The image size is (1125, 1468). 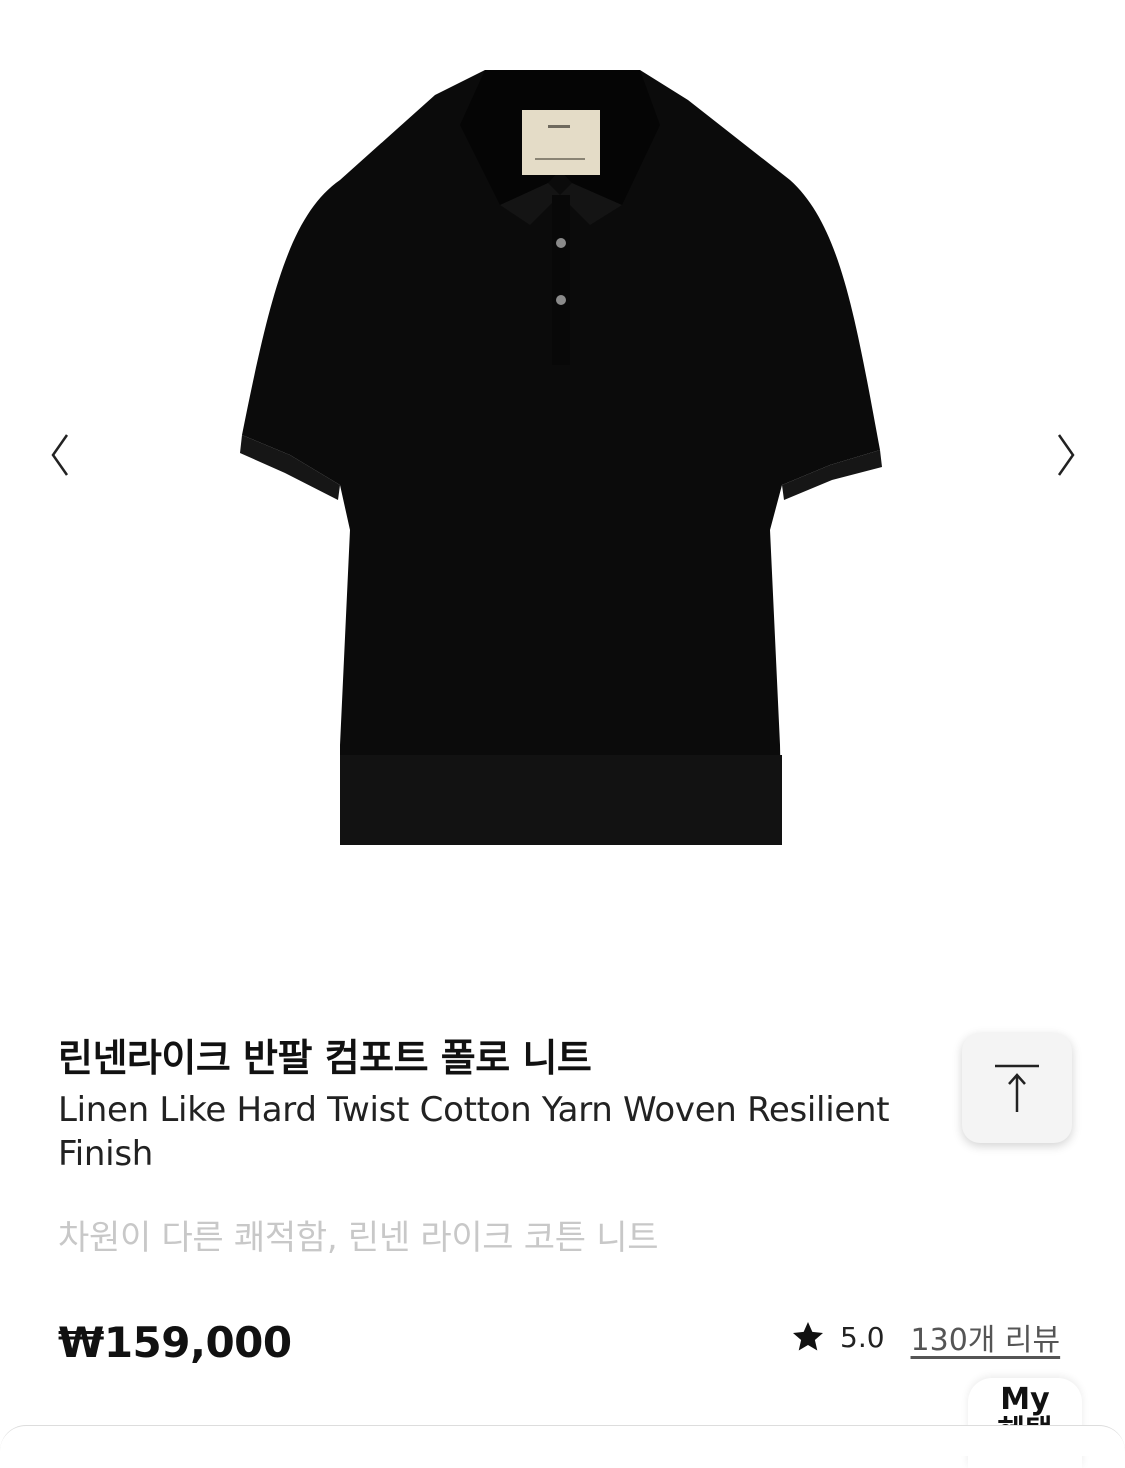 What do you see at coordinates (1025, 1399) in the screenshot?
I see `my-benefit-label-line1: My` at bounding box center [1025, 1399].